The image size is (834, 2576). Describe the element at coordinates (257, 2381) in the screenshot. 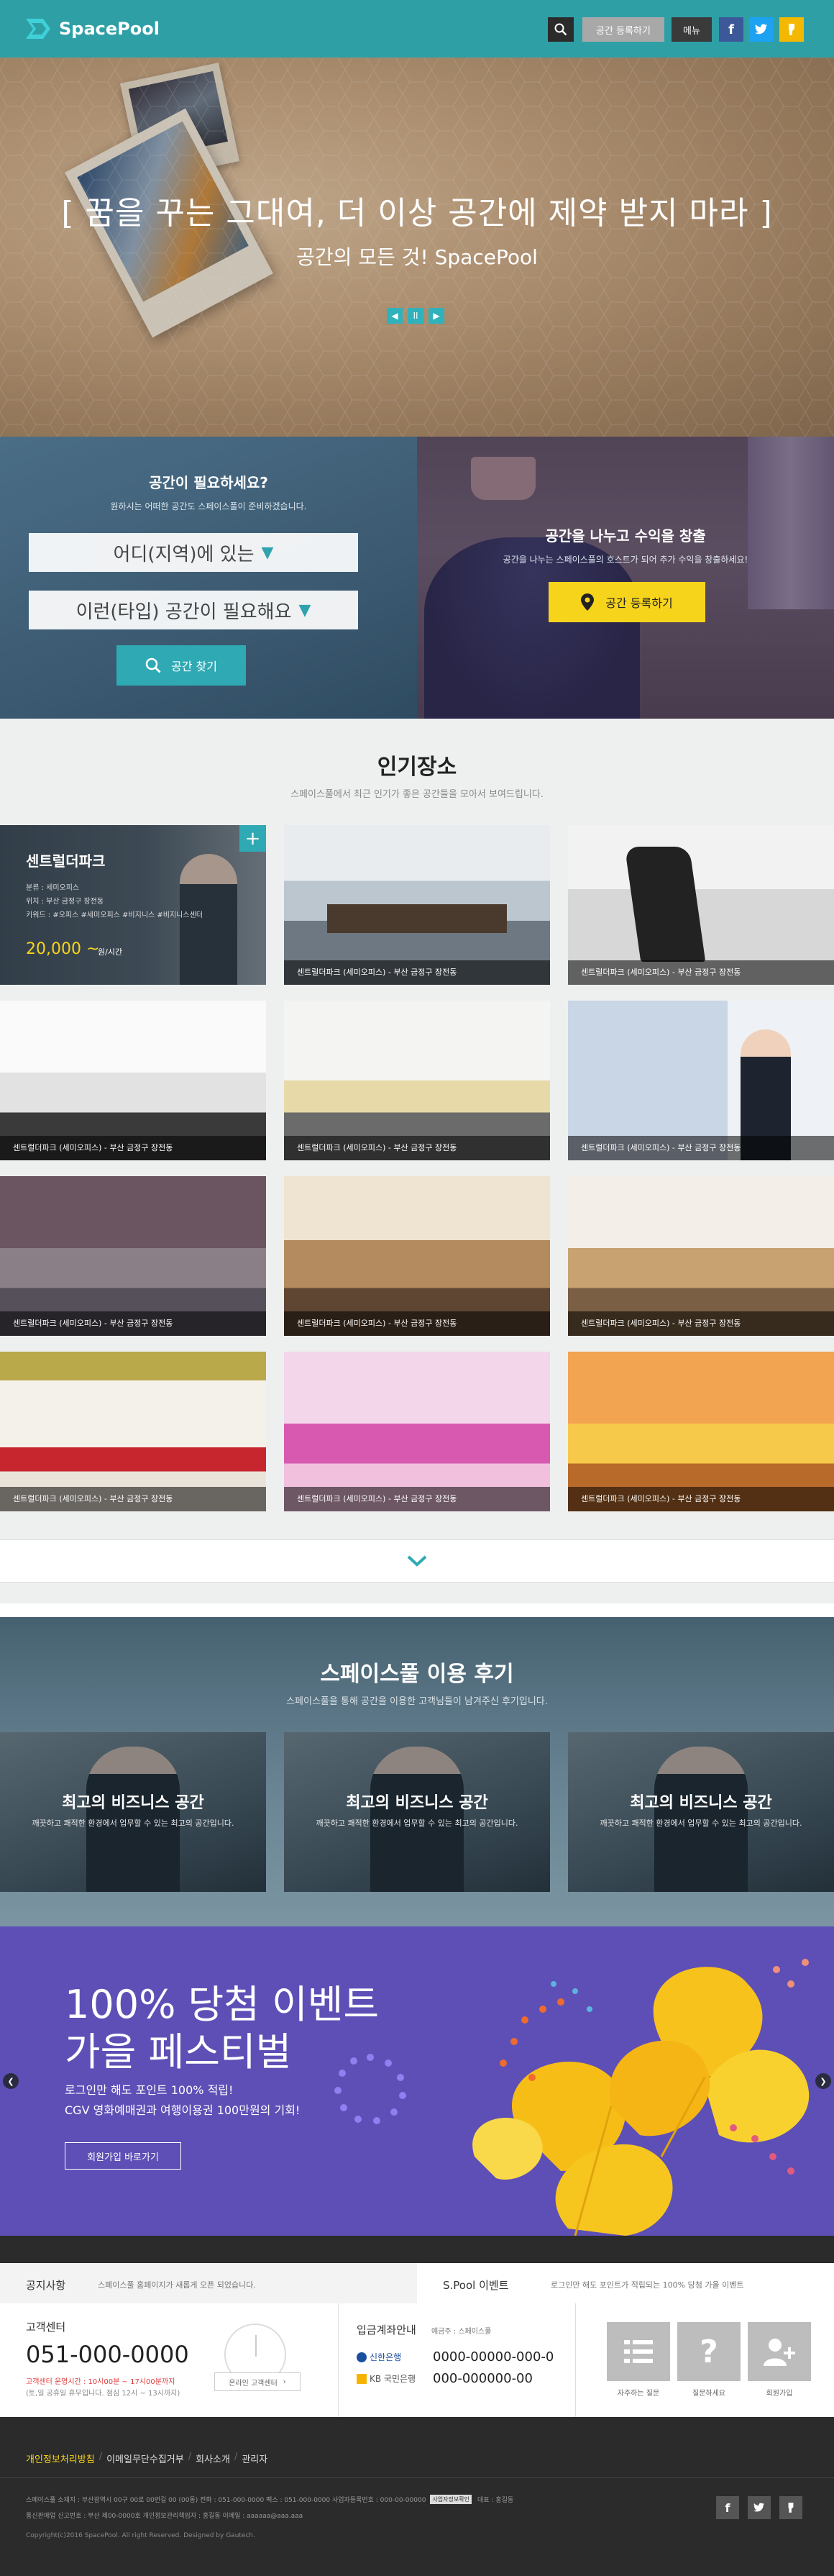

I see `online-support-button: 온라인 고객센터 ›` at that location.